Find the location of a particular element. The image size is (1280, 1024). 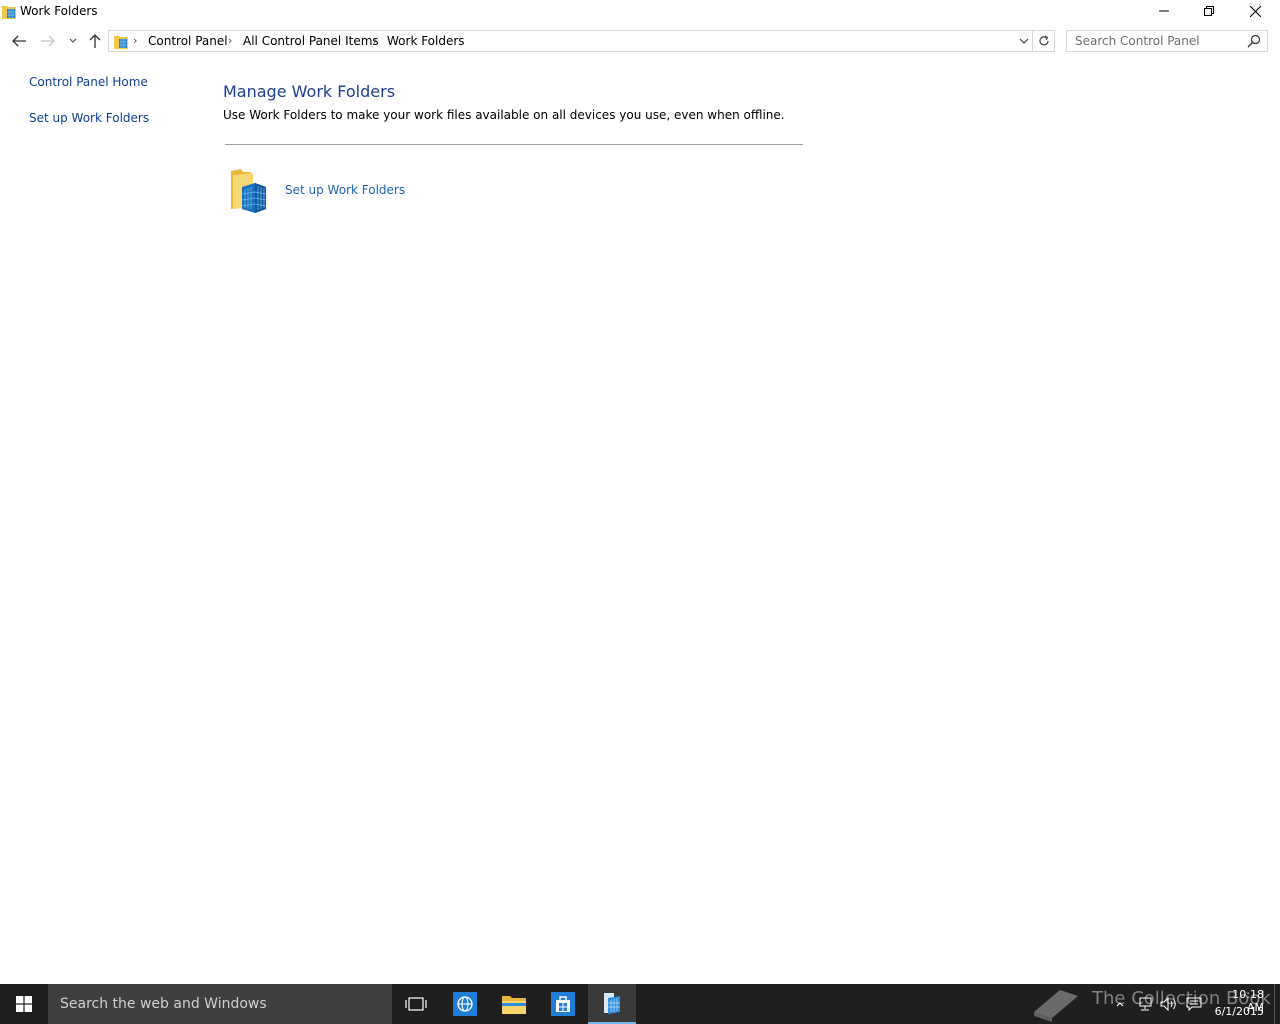

setup-work-folders-link: Set up Work Folders is located at coordinates (345, 190).